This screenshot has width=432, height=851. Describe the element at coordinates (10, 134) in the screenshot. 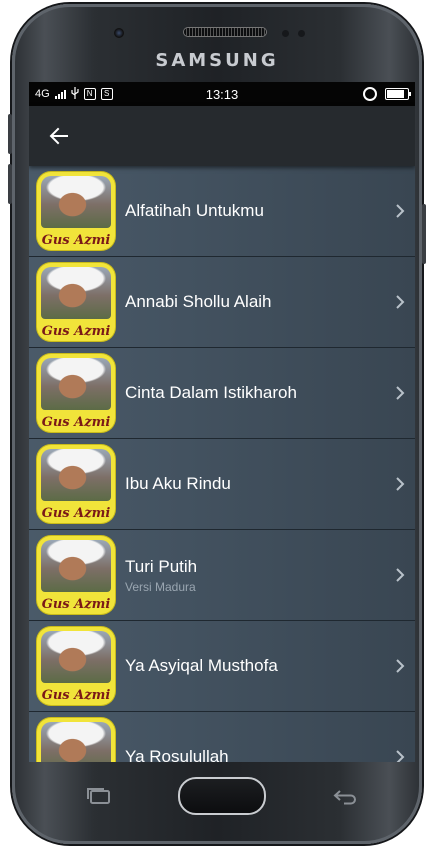

I see `volume-up-button` at that location.